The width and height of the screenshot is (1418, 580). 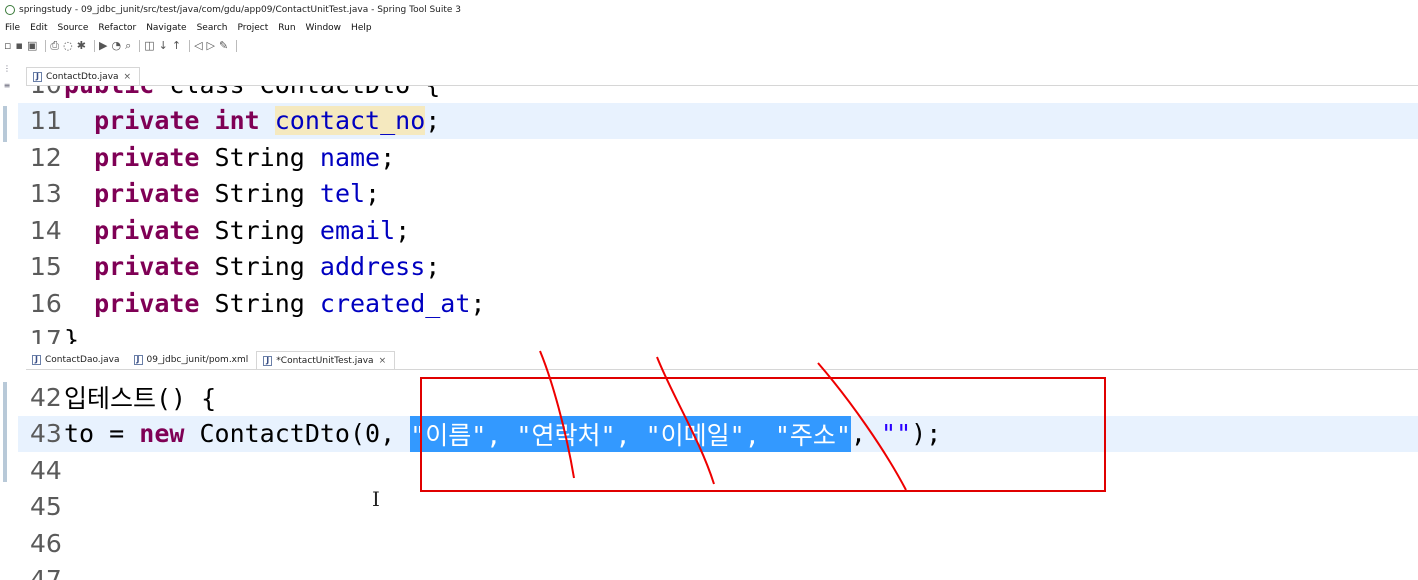 What do you see at coordinates (163, 46) in the screenshot?
I see `next-annotation-icon: ↓` at bounding box center [163, 46].